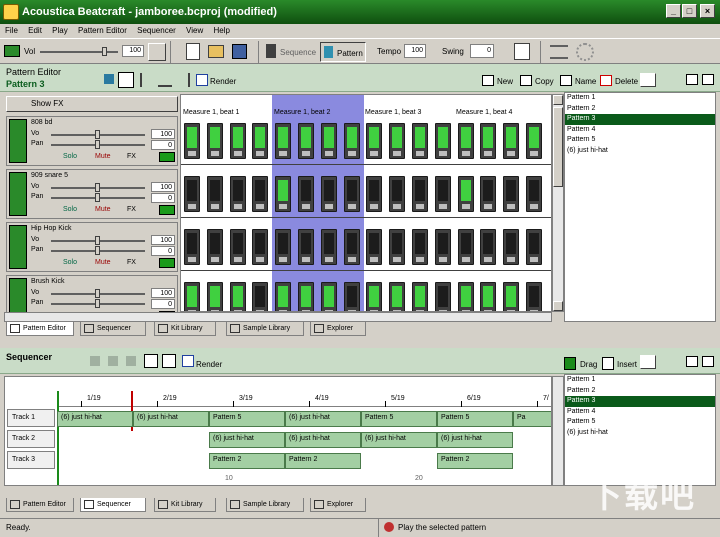 The width and height of the screenshot is (720, 537). Describe the element at coordinates (692, 361) in the screenshot. I see `tile-horizontal-icon` at that location.